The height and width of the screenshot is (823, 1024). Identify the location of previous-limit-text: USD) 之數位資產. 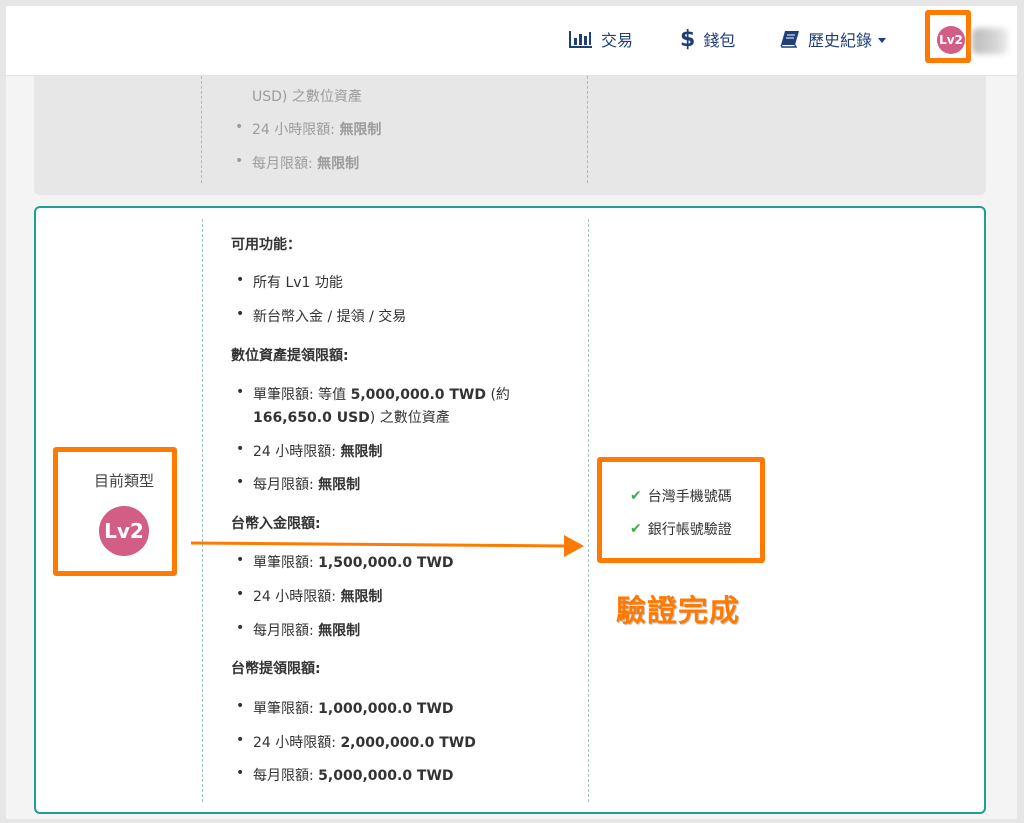
(307, 97).